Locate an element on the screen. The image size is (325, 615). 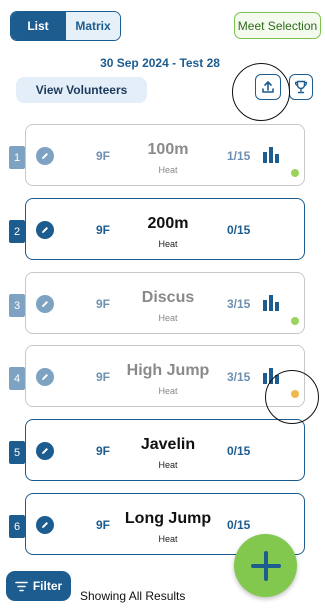
add-event-button is located at coordinates (265, 565).